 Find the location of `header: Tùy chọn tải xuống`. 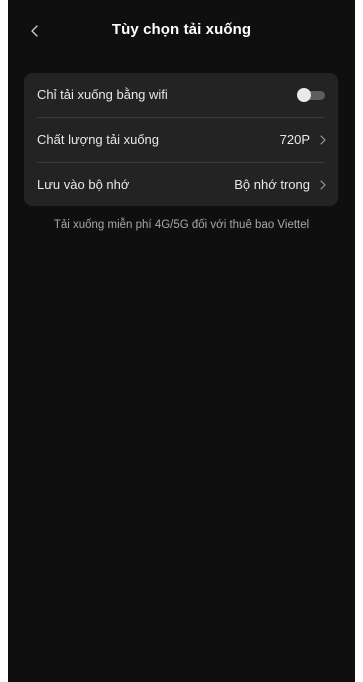

header: Tùy chọn tải xuống is located at coordinates (181, 32).